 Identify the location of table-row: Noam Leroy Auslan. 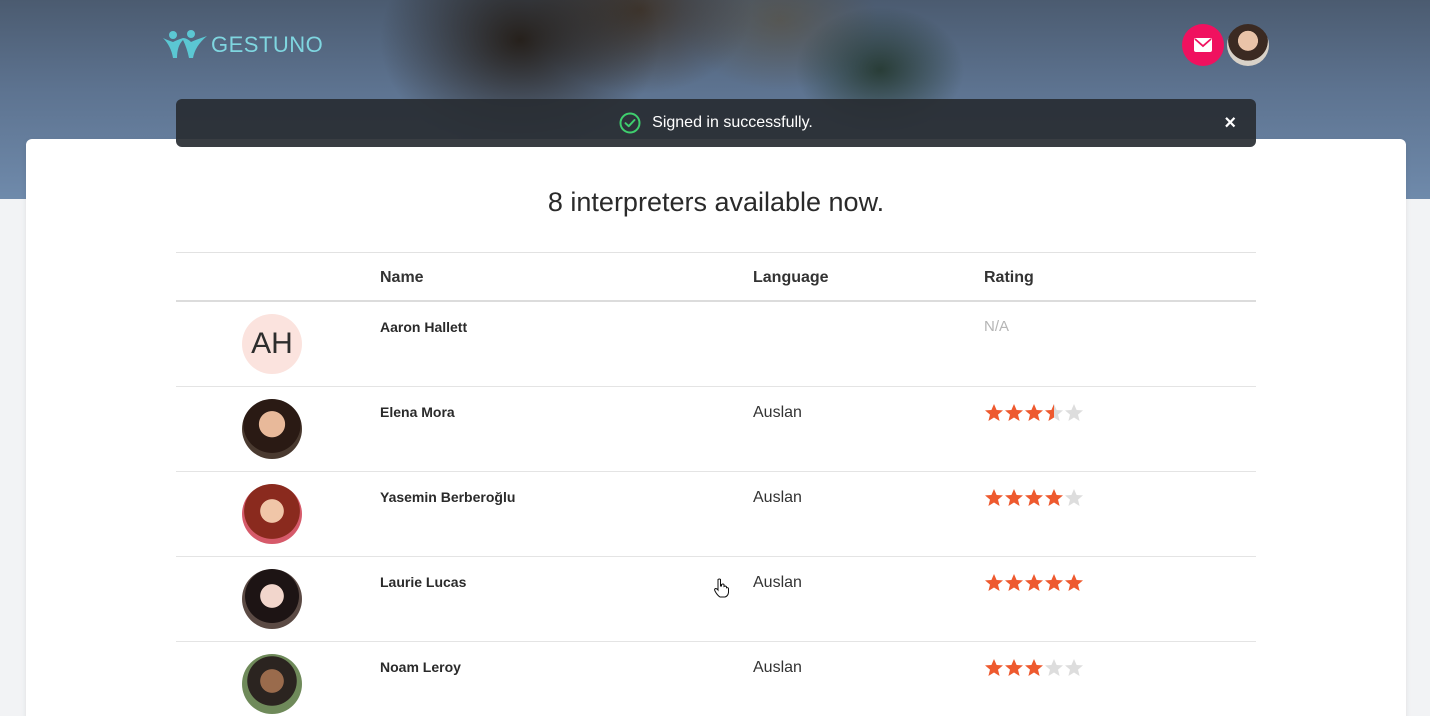
(716, 679).